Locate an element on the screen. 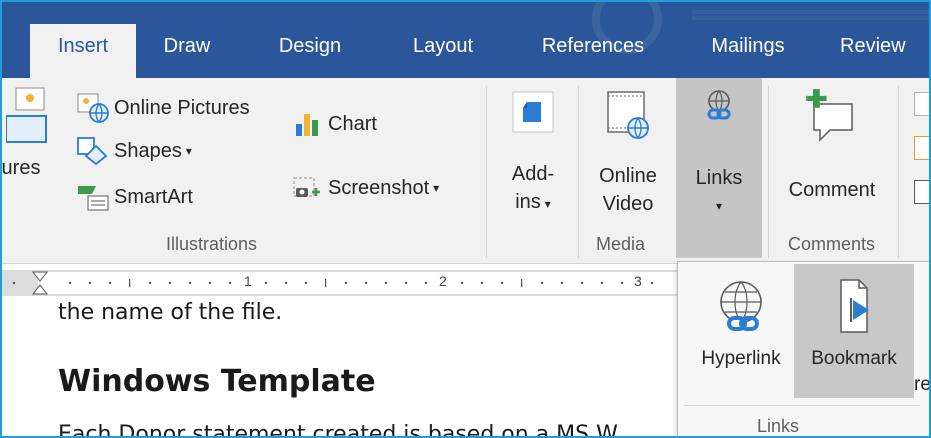 This screenshot has width=931, height=438. online-video-label-line1: Online is located at coordinates (628, 176).